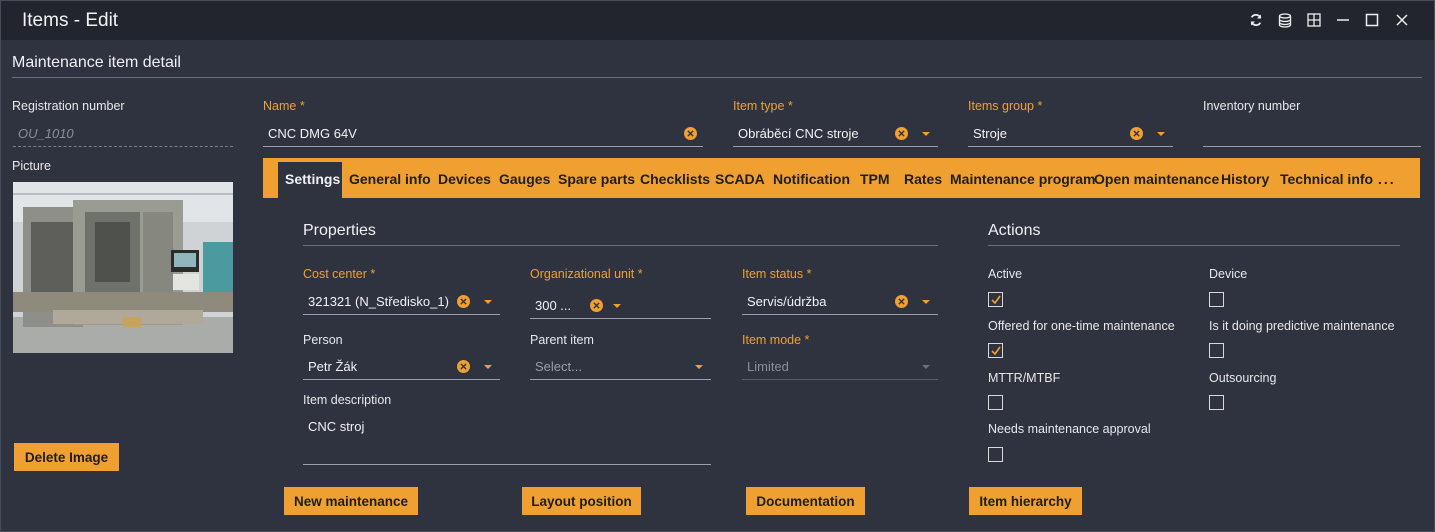  Describe the element at coordinates (1136, 133) in the screenshot. I see `clear-items-group-icon` at that location.